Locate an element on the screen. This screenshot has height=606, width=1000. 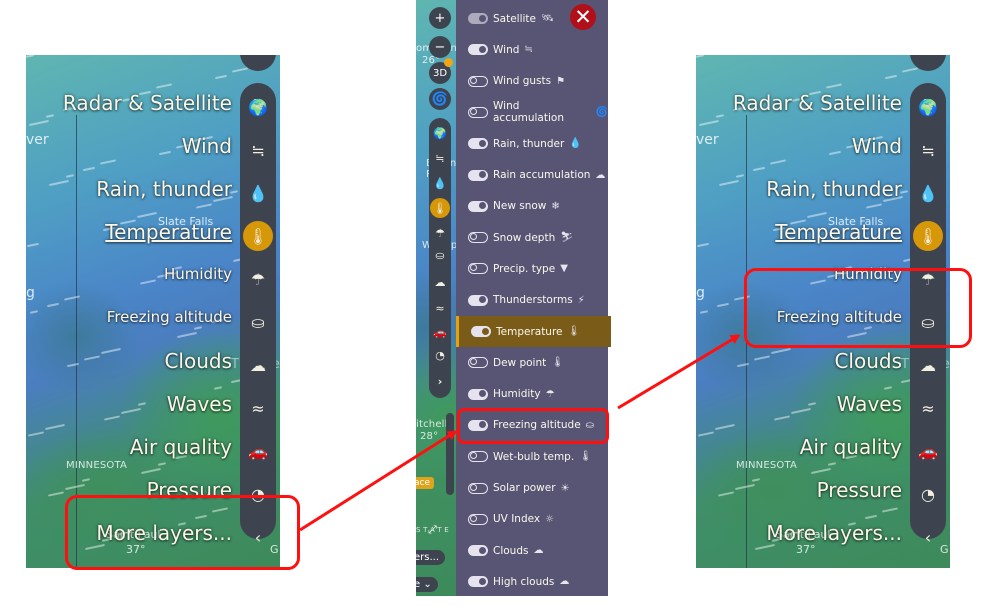
menu-item-humidity: Humidity is located at coordinates (198, 274).